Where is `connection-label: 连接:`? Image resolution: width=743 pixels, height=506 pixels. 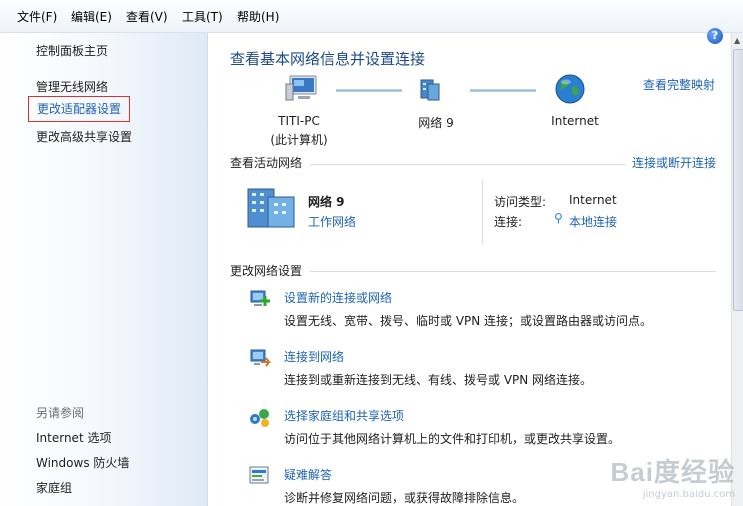 connection-label: 连接: is located at coordinates (508, 222).